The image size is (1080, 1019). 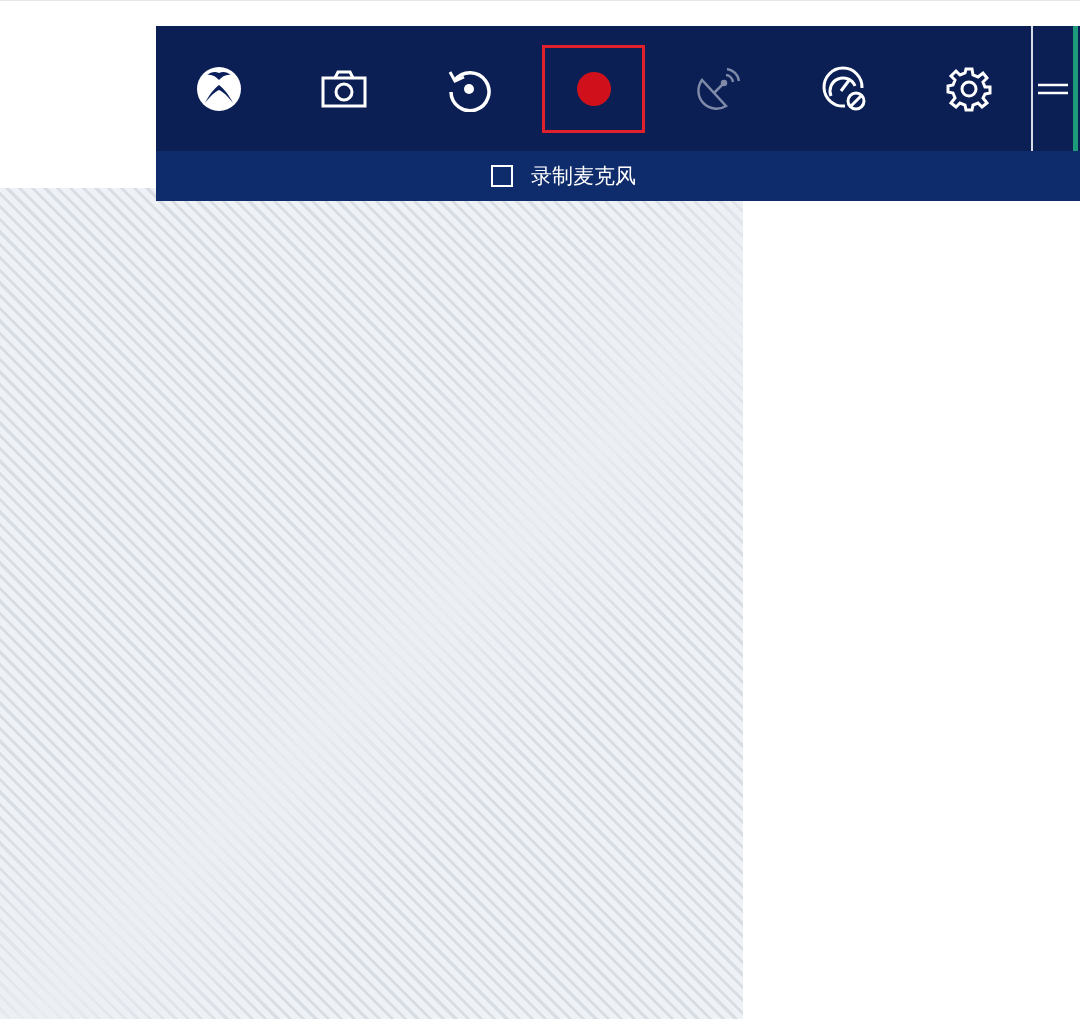 I want to click on record-microphone-checkbox: 录制麦克风, so click(x=563, y=176).